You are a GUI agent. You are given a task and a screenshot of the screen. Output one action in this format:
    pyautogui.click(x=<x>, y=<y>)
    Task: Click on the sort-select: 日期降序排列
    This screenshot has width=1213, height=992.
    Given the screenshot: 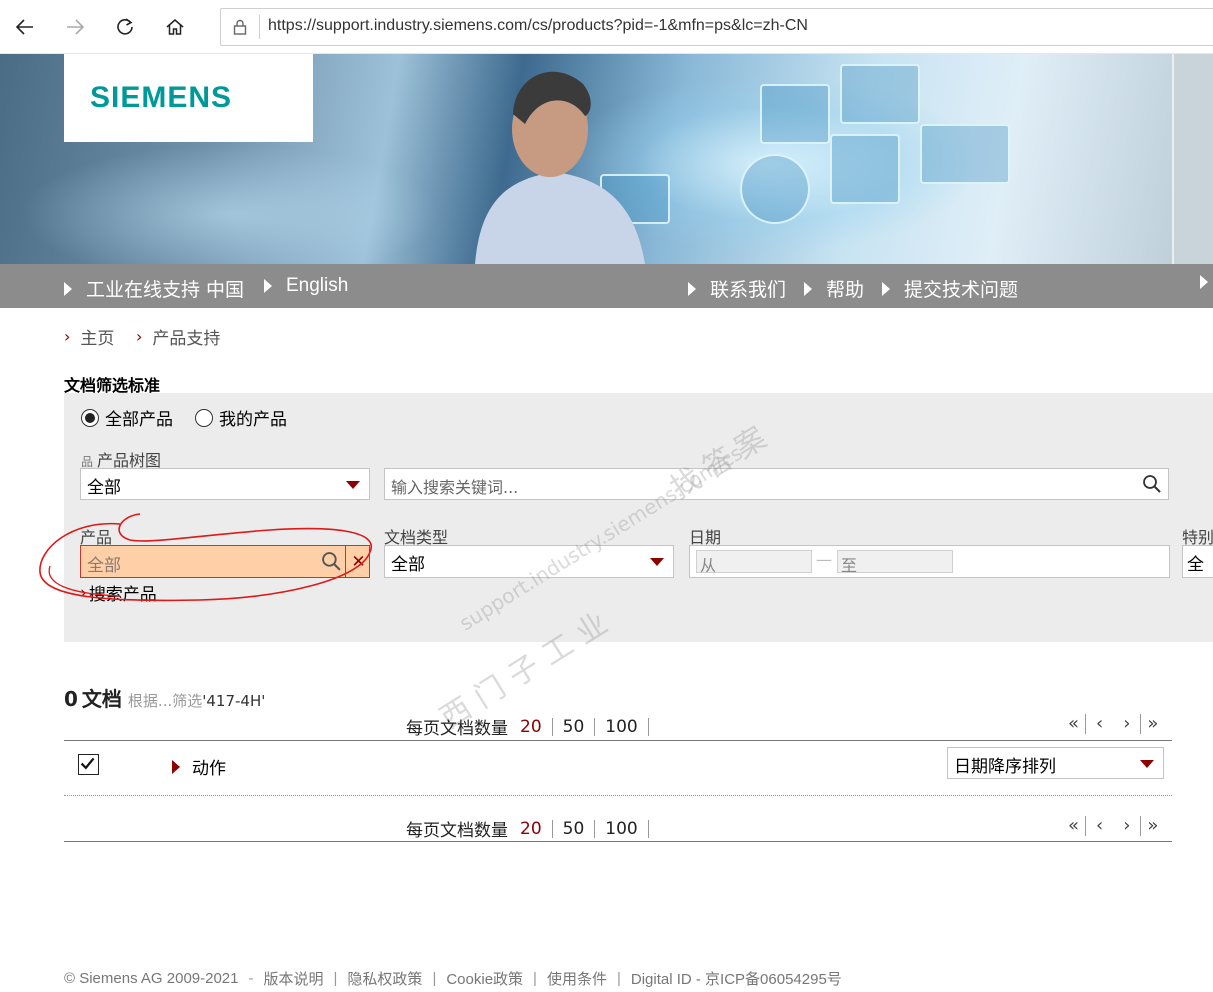 What is the action you would take?
    pyautogui.click(x=1055, y=763)
    